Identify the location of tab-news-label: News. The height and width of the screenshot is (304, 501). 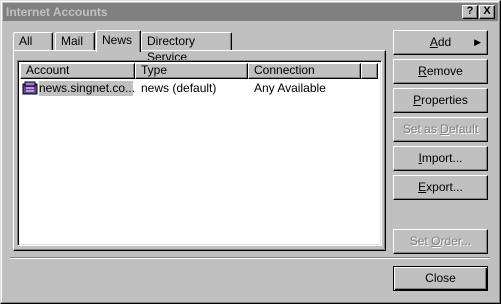
(117, 40).